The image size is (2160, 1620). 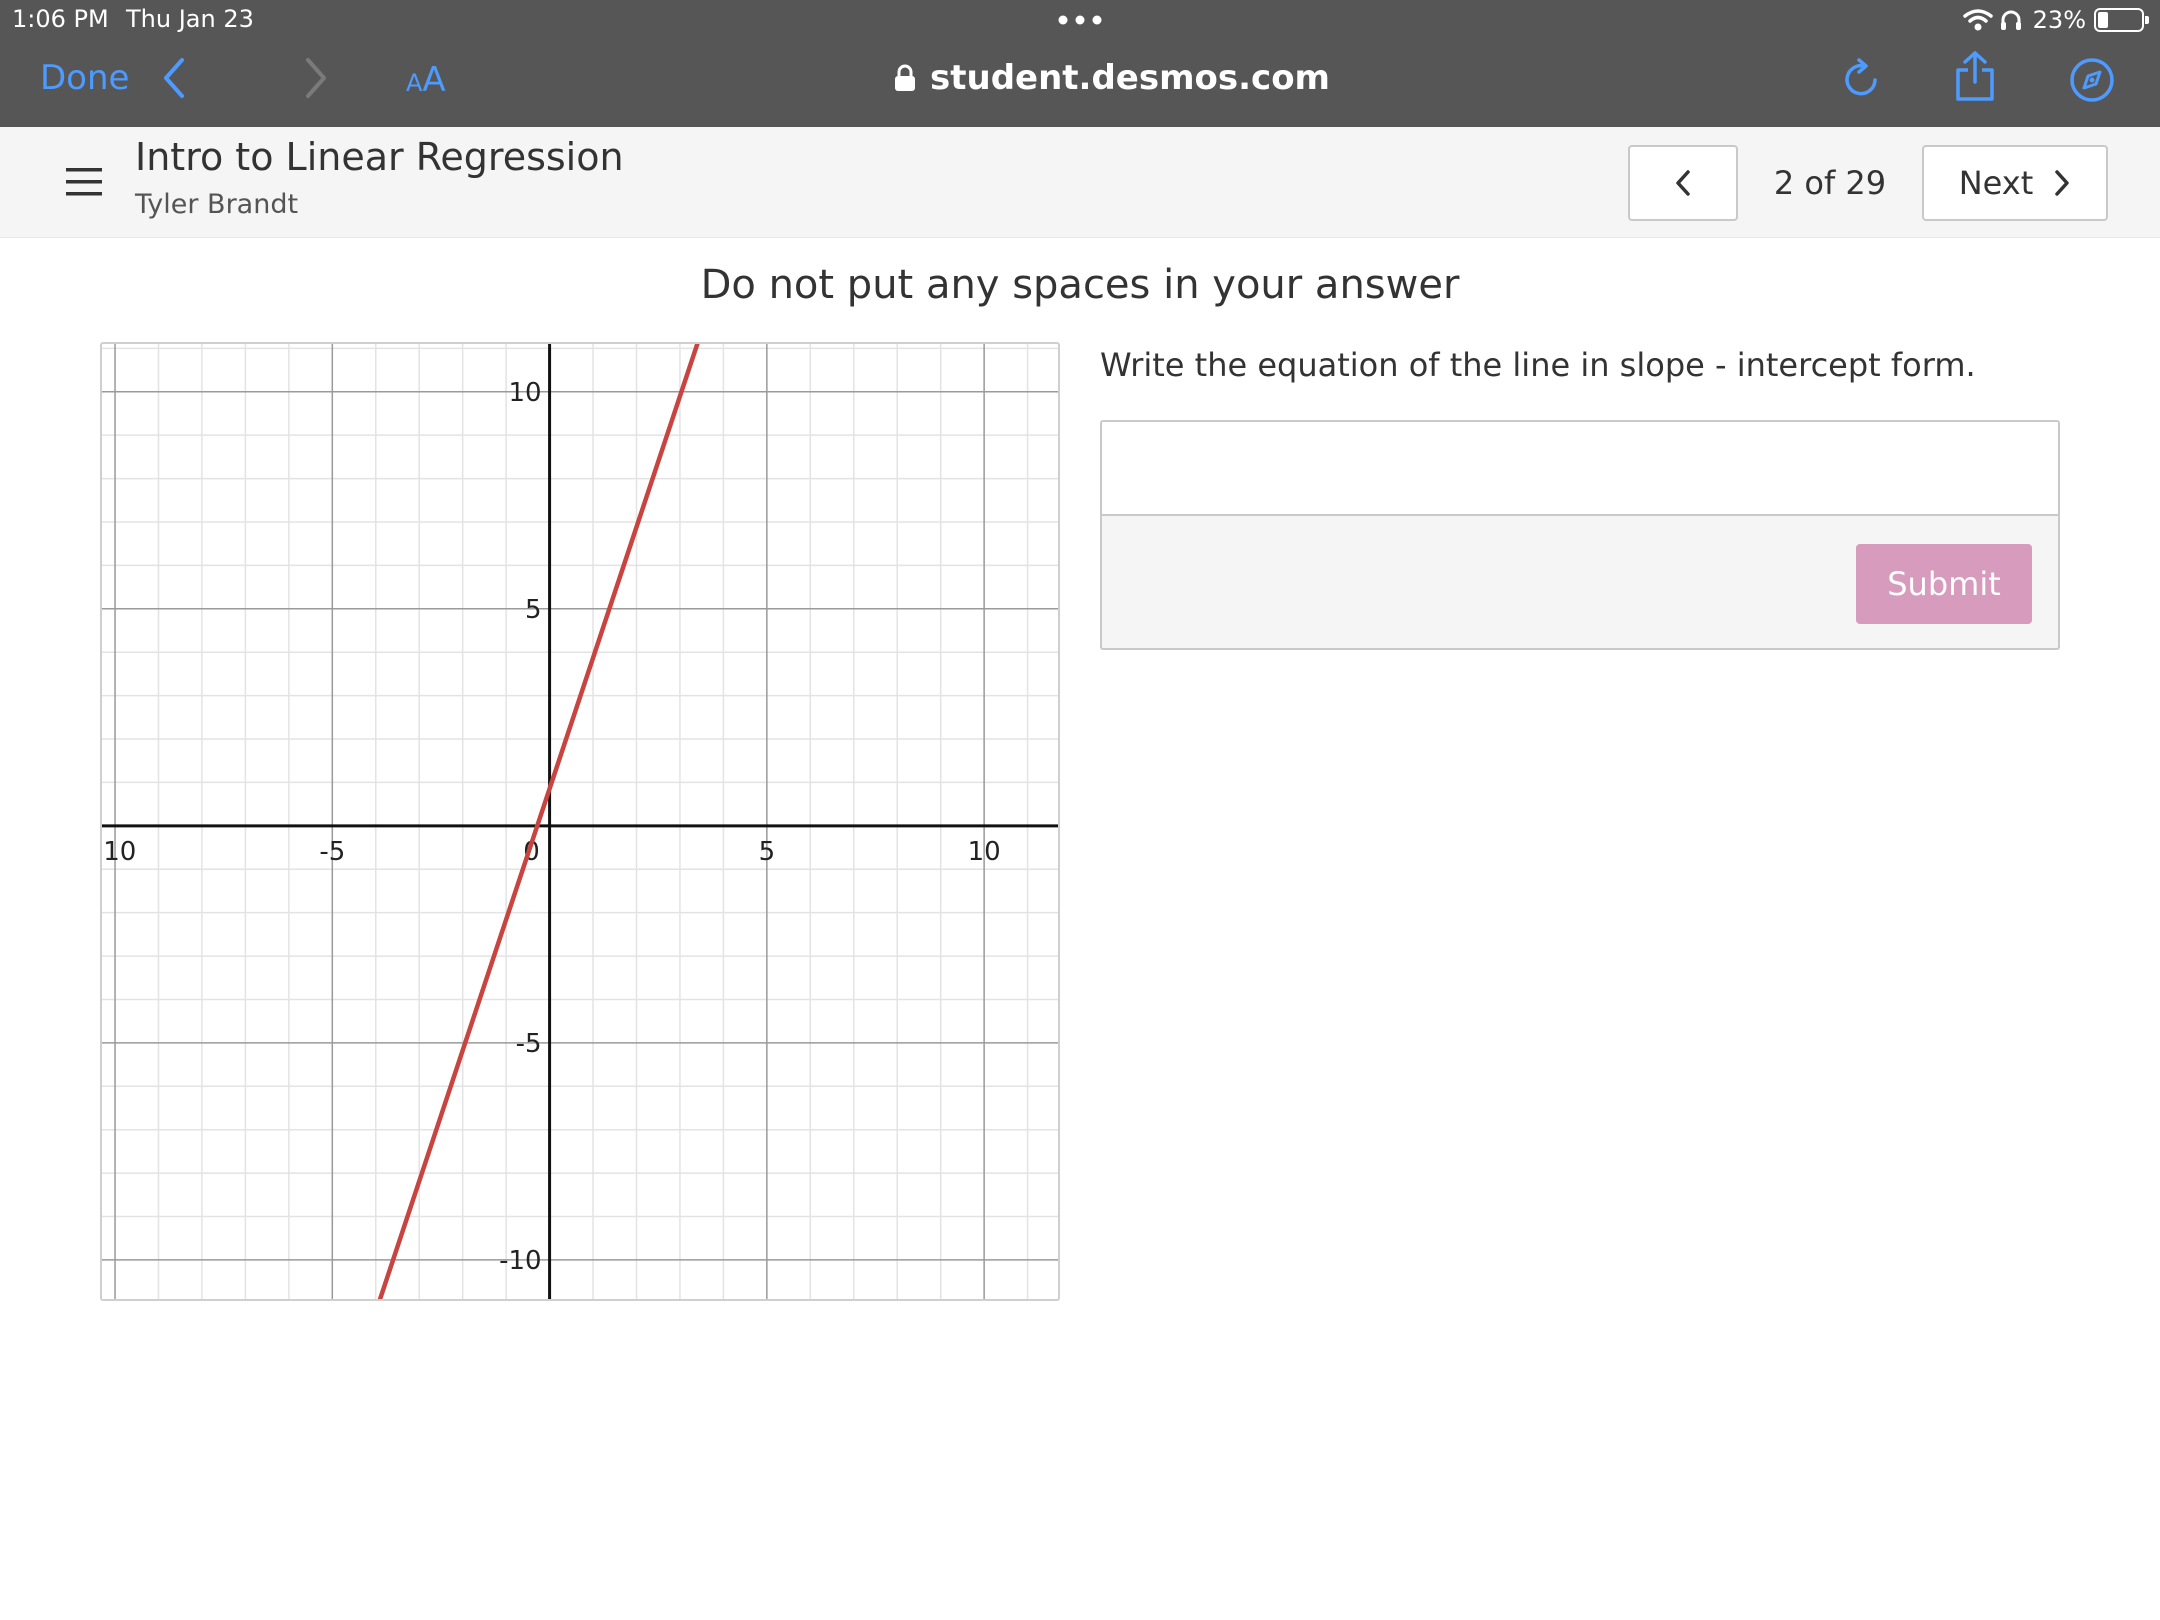 I want to click on x-tick-label: 5, so click(x=767, y=852).